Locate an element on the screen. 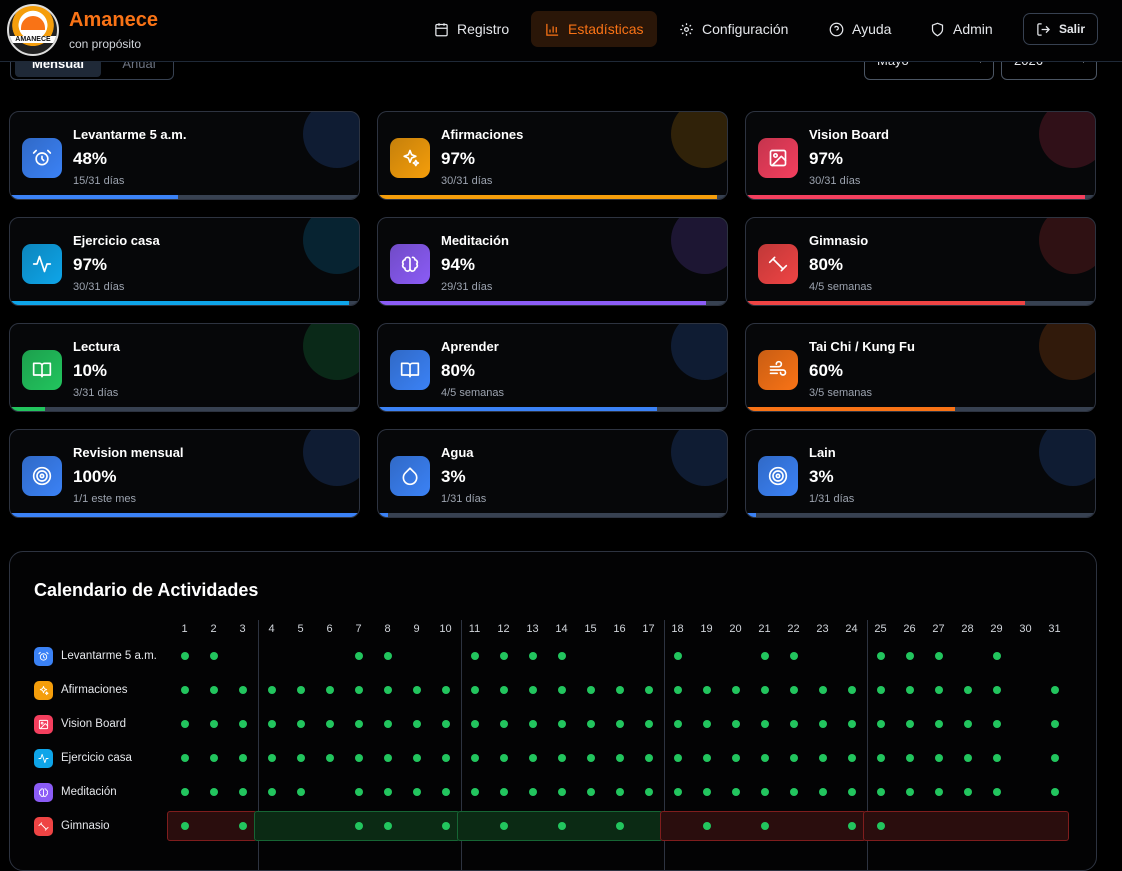 This screenshot has height=871, width=1122. habit-card: Afirmaciones 97% 30/31 días is located at coordinates (552, 155).